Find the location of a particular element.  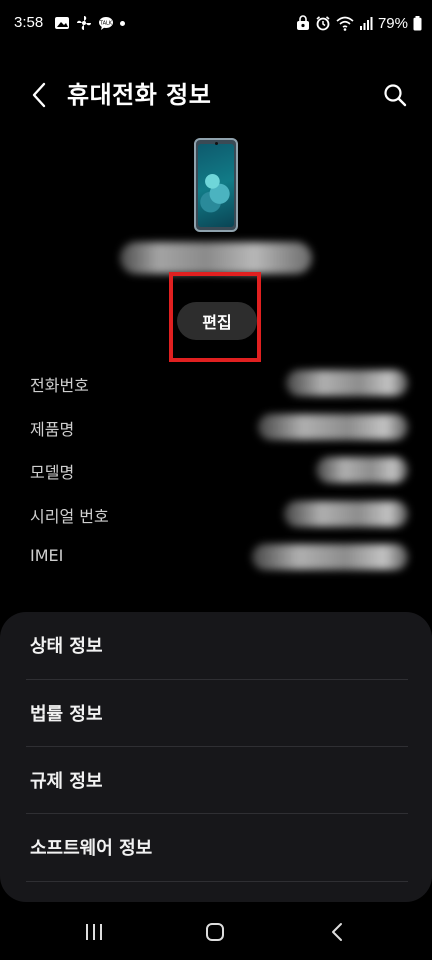

status-time: 3:58 is located at coordinates (29, 22).